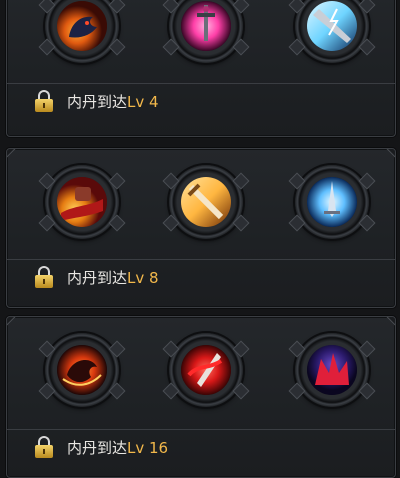  I want to click on skill-row, so click(201, 33).